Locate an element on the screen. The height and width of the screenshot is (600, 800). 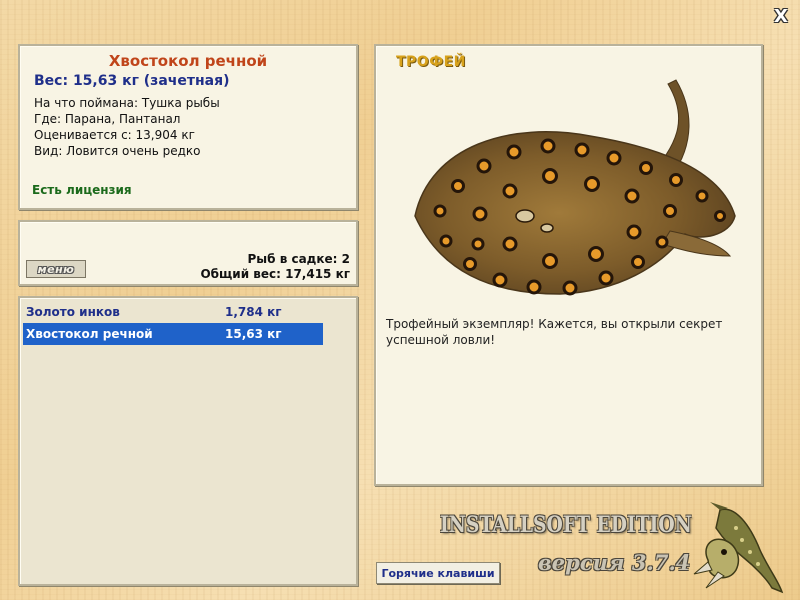
catch-name: Хвостокол речной is located at coordinates (89, 334).